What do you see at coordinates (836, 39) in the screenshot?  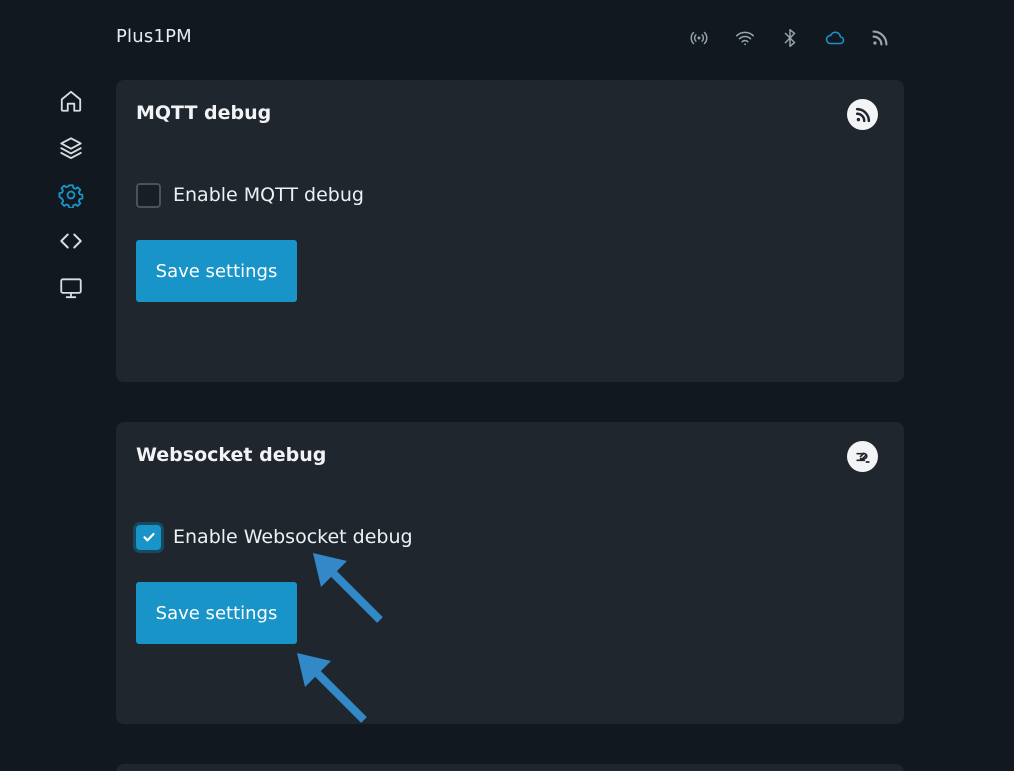 I see `cloud-icon` at bounding box center [836, 39].